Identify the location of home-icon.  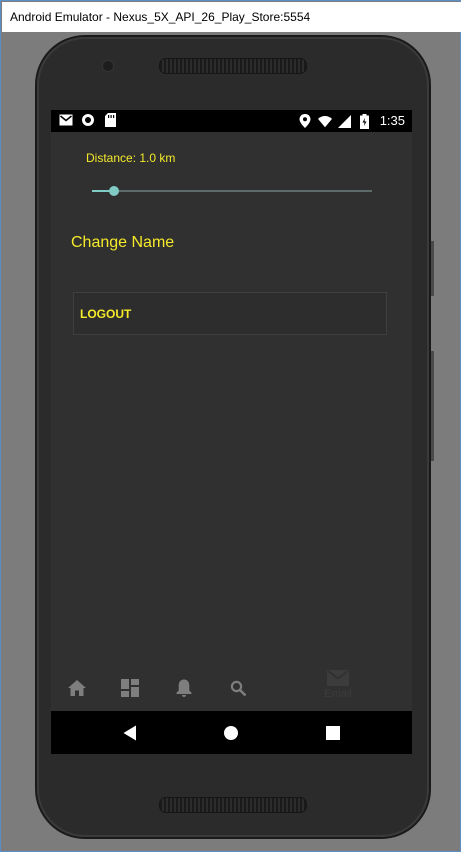
(77, 688).